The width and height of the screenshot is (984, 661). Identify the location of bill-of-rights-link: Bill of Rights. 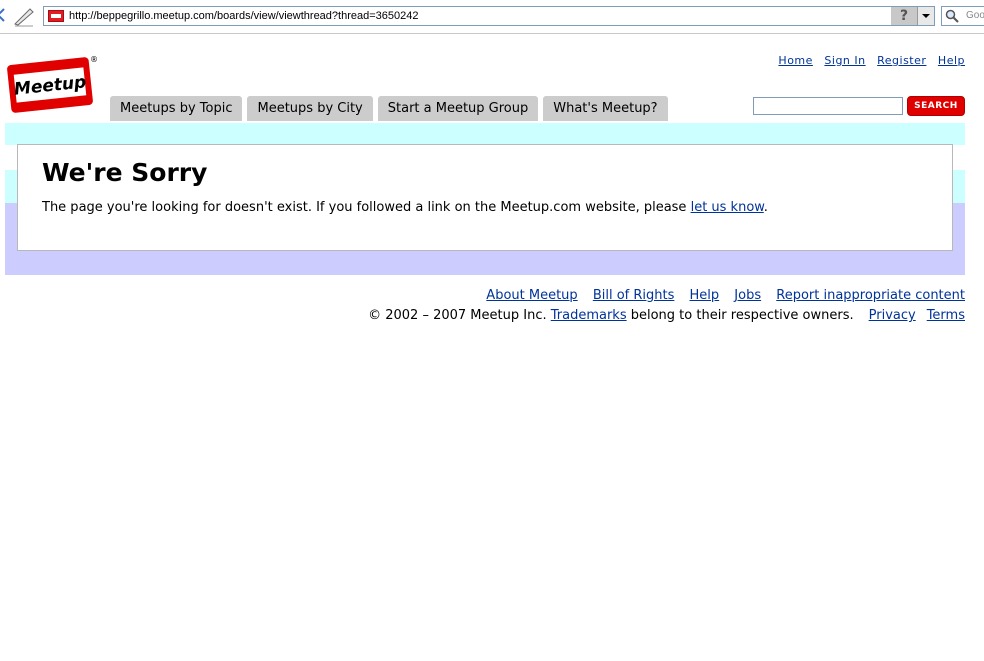
(634, 295).